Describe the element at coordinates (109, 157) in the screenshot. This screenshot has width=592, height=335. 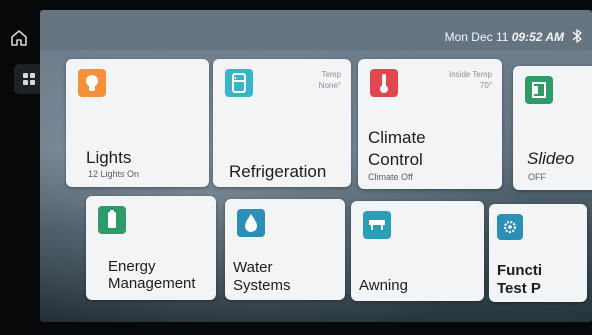
I see `tile-title: Lights` at that location.